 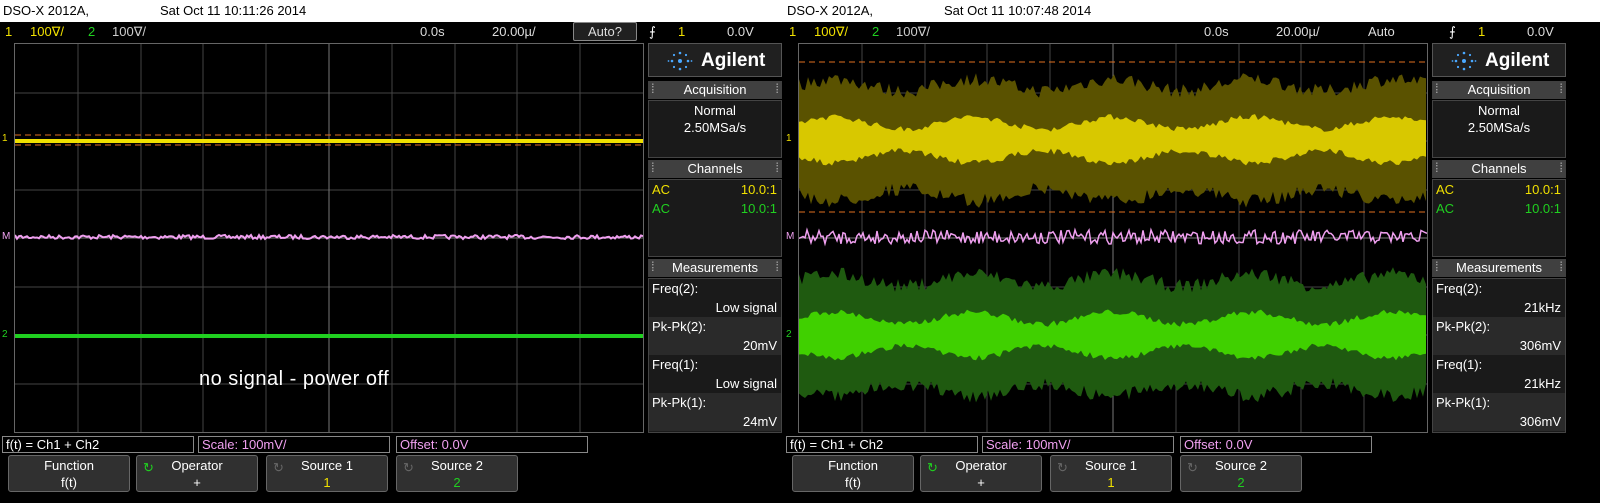 I want to click on function-label: f(t) = Ch1 + Ch2, so click(x=98, y=444).